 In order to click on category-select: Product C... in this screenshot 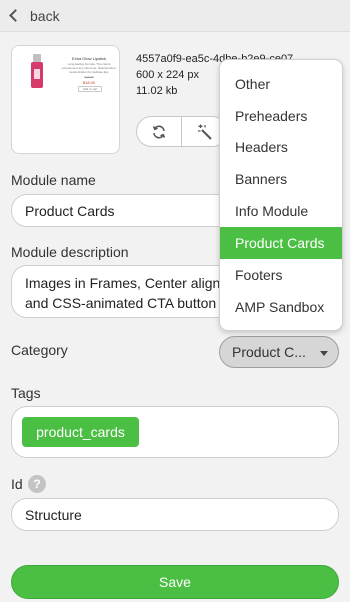, I will do `click(279, 352)`.